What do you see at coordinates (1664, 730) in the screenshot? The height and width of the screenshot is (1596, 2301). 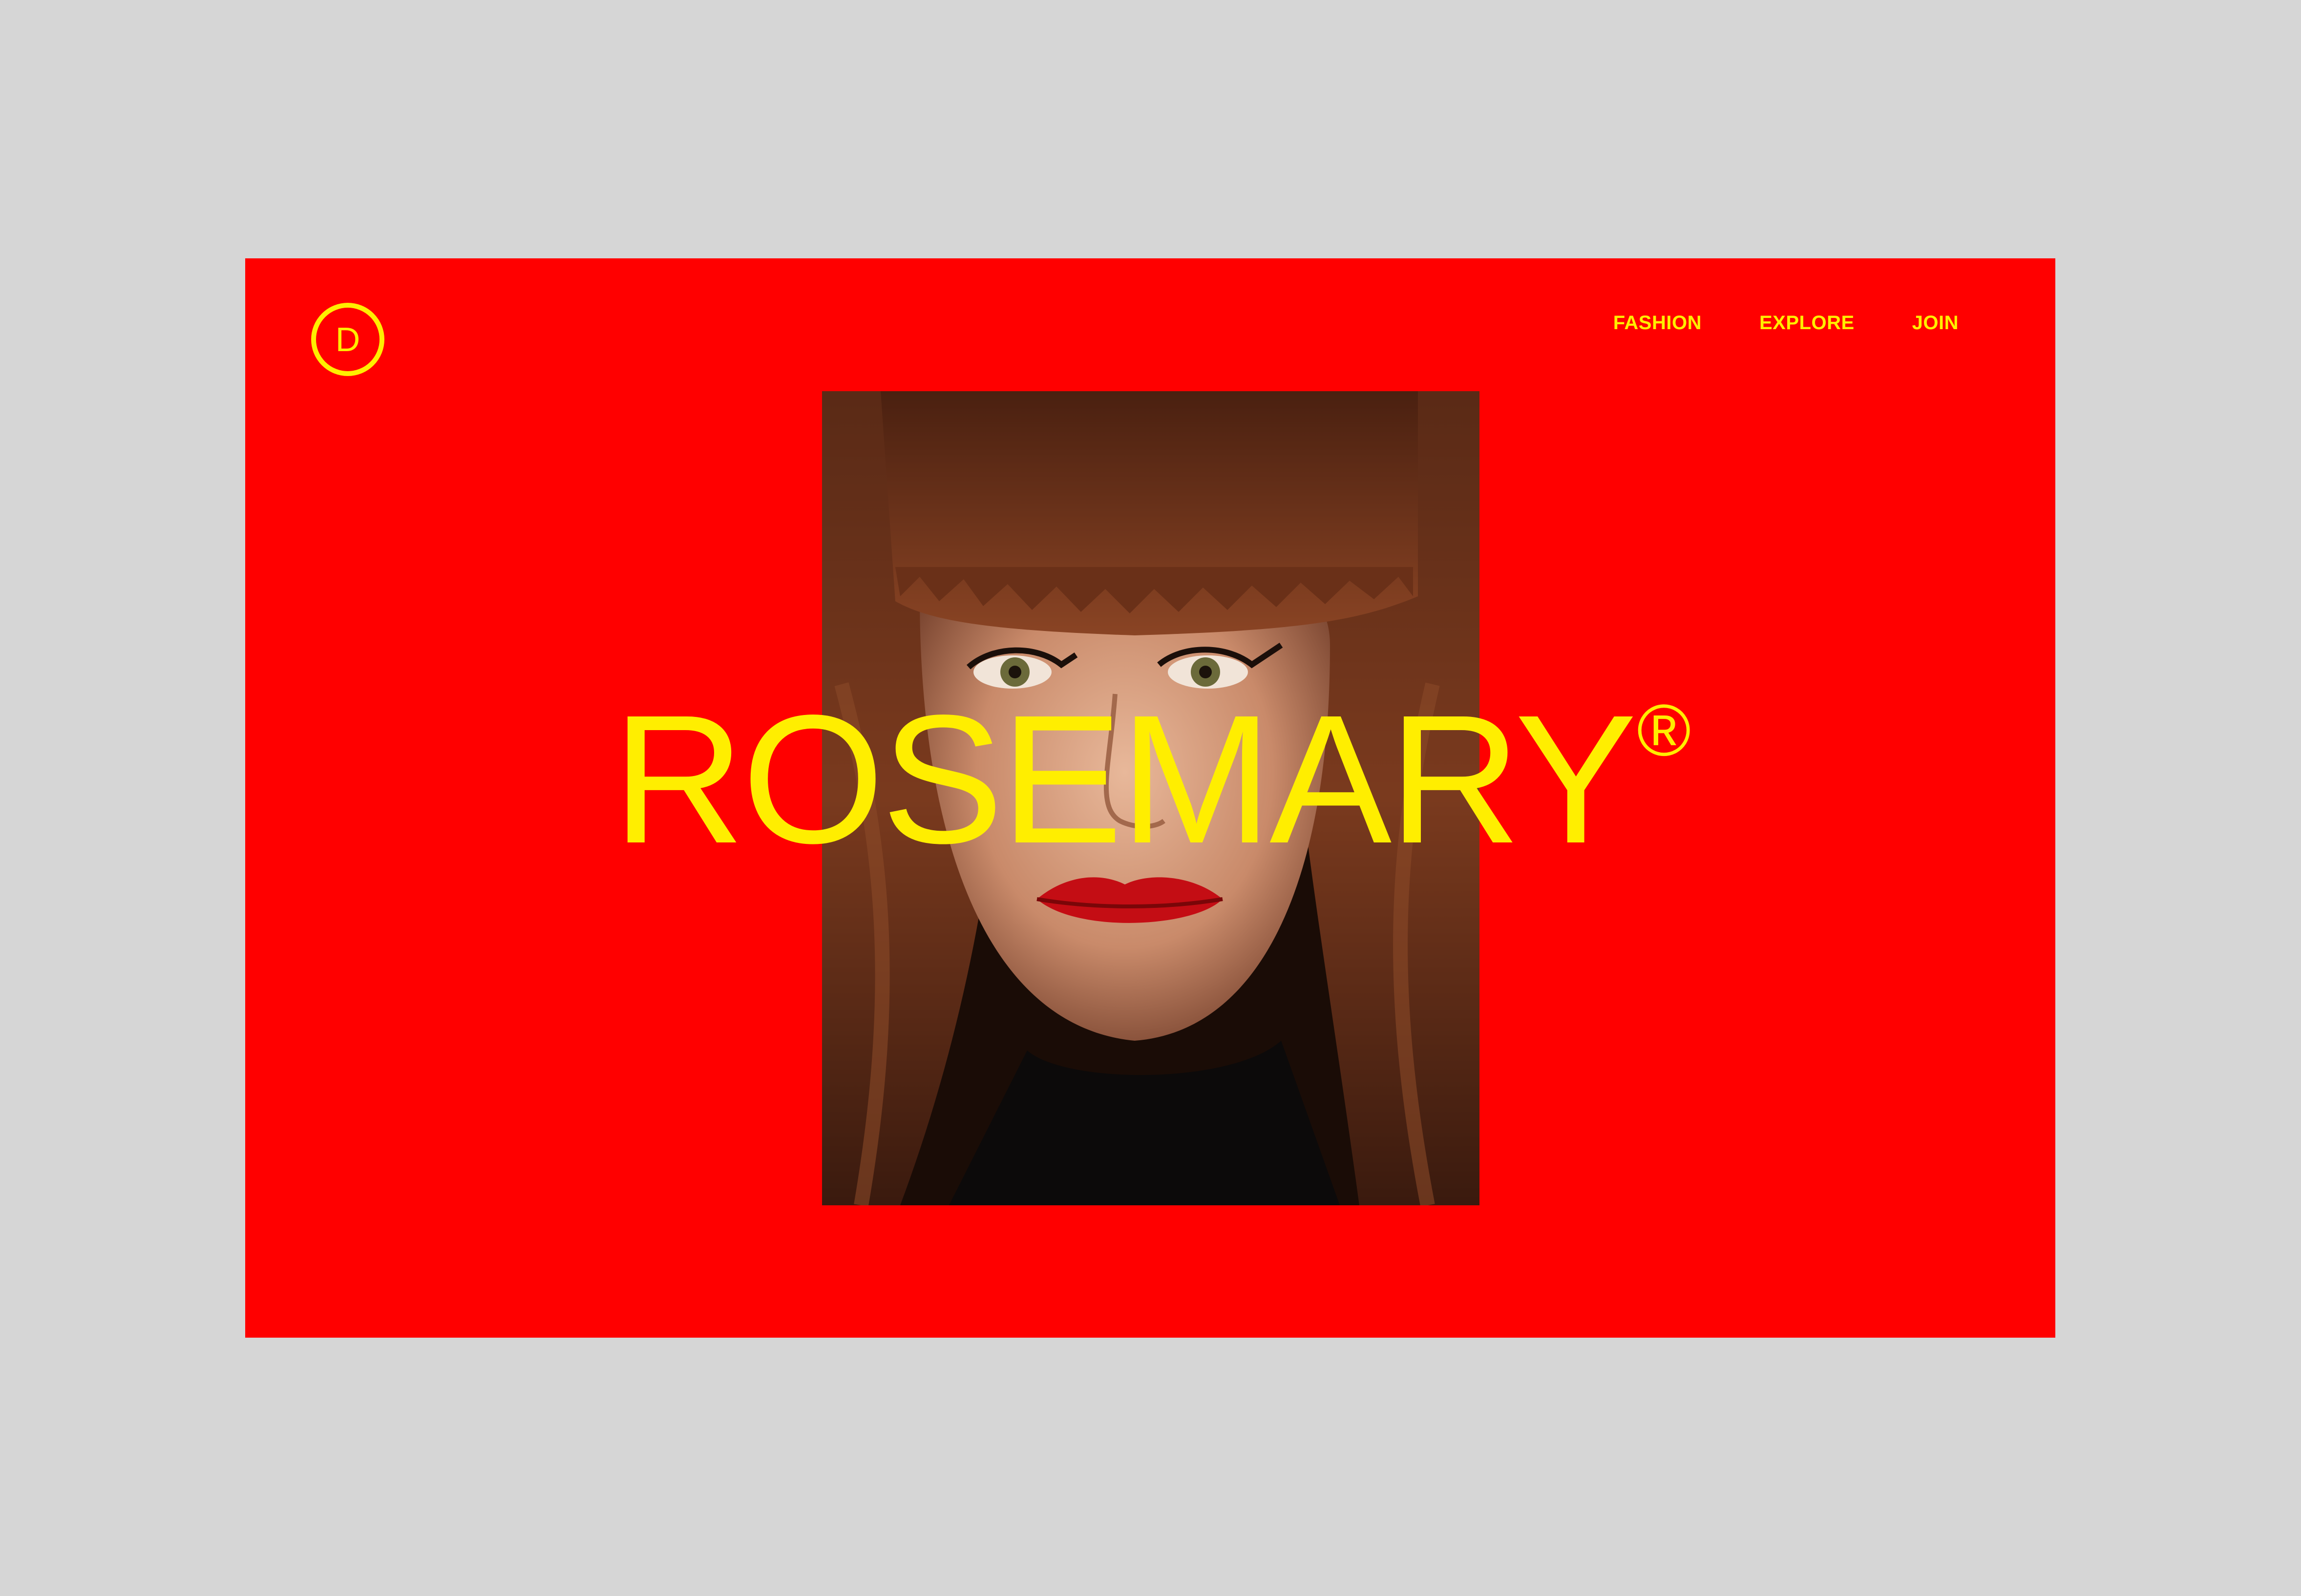 I see `trademark-symbol: ®` at bounding box center [1664, 730].